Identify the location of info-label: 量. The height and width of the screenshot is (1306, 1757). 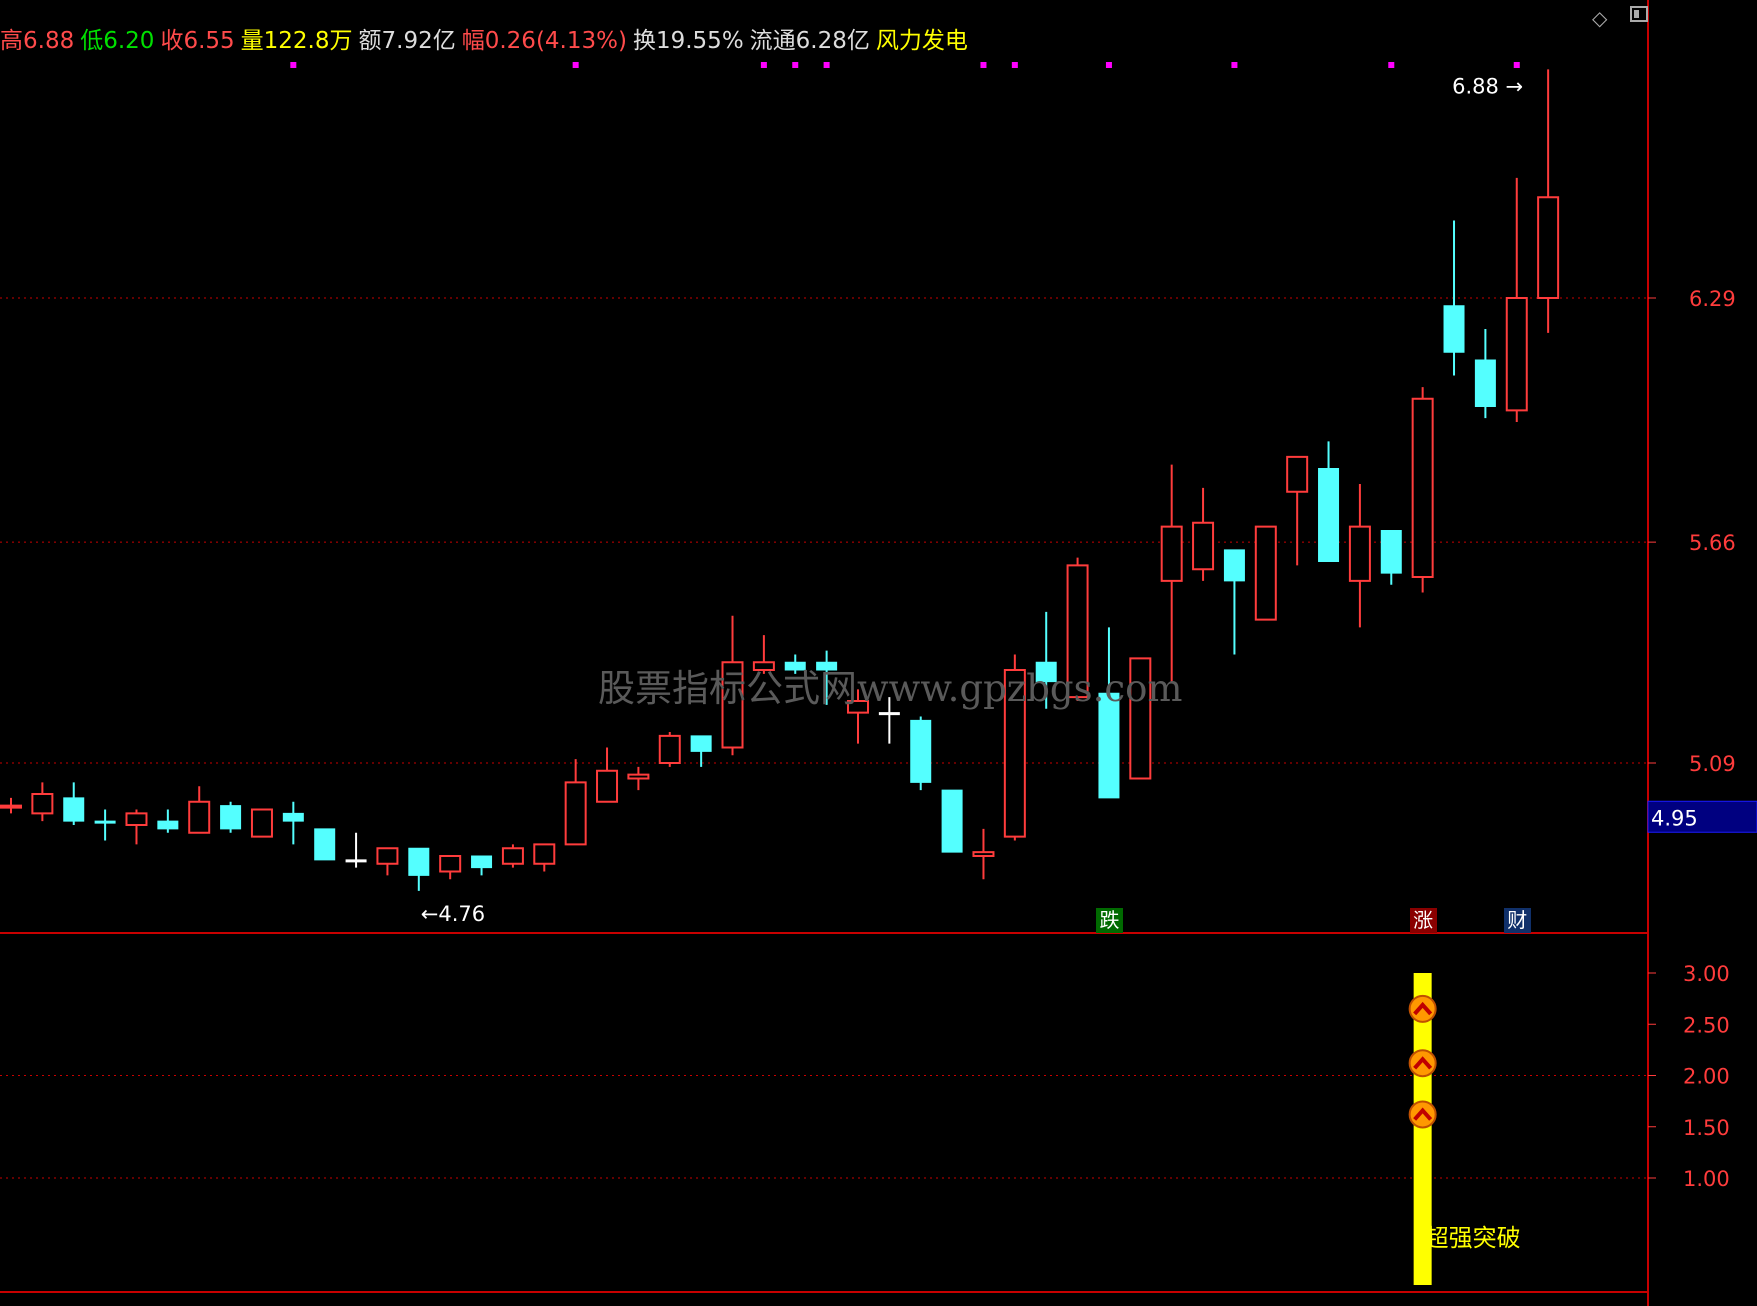
(252, 41).